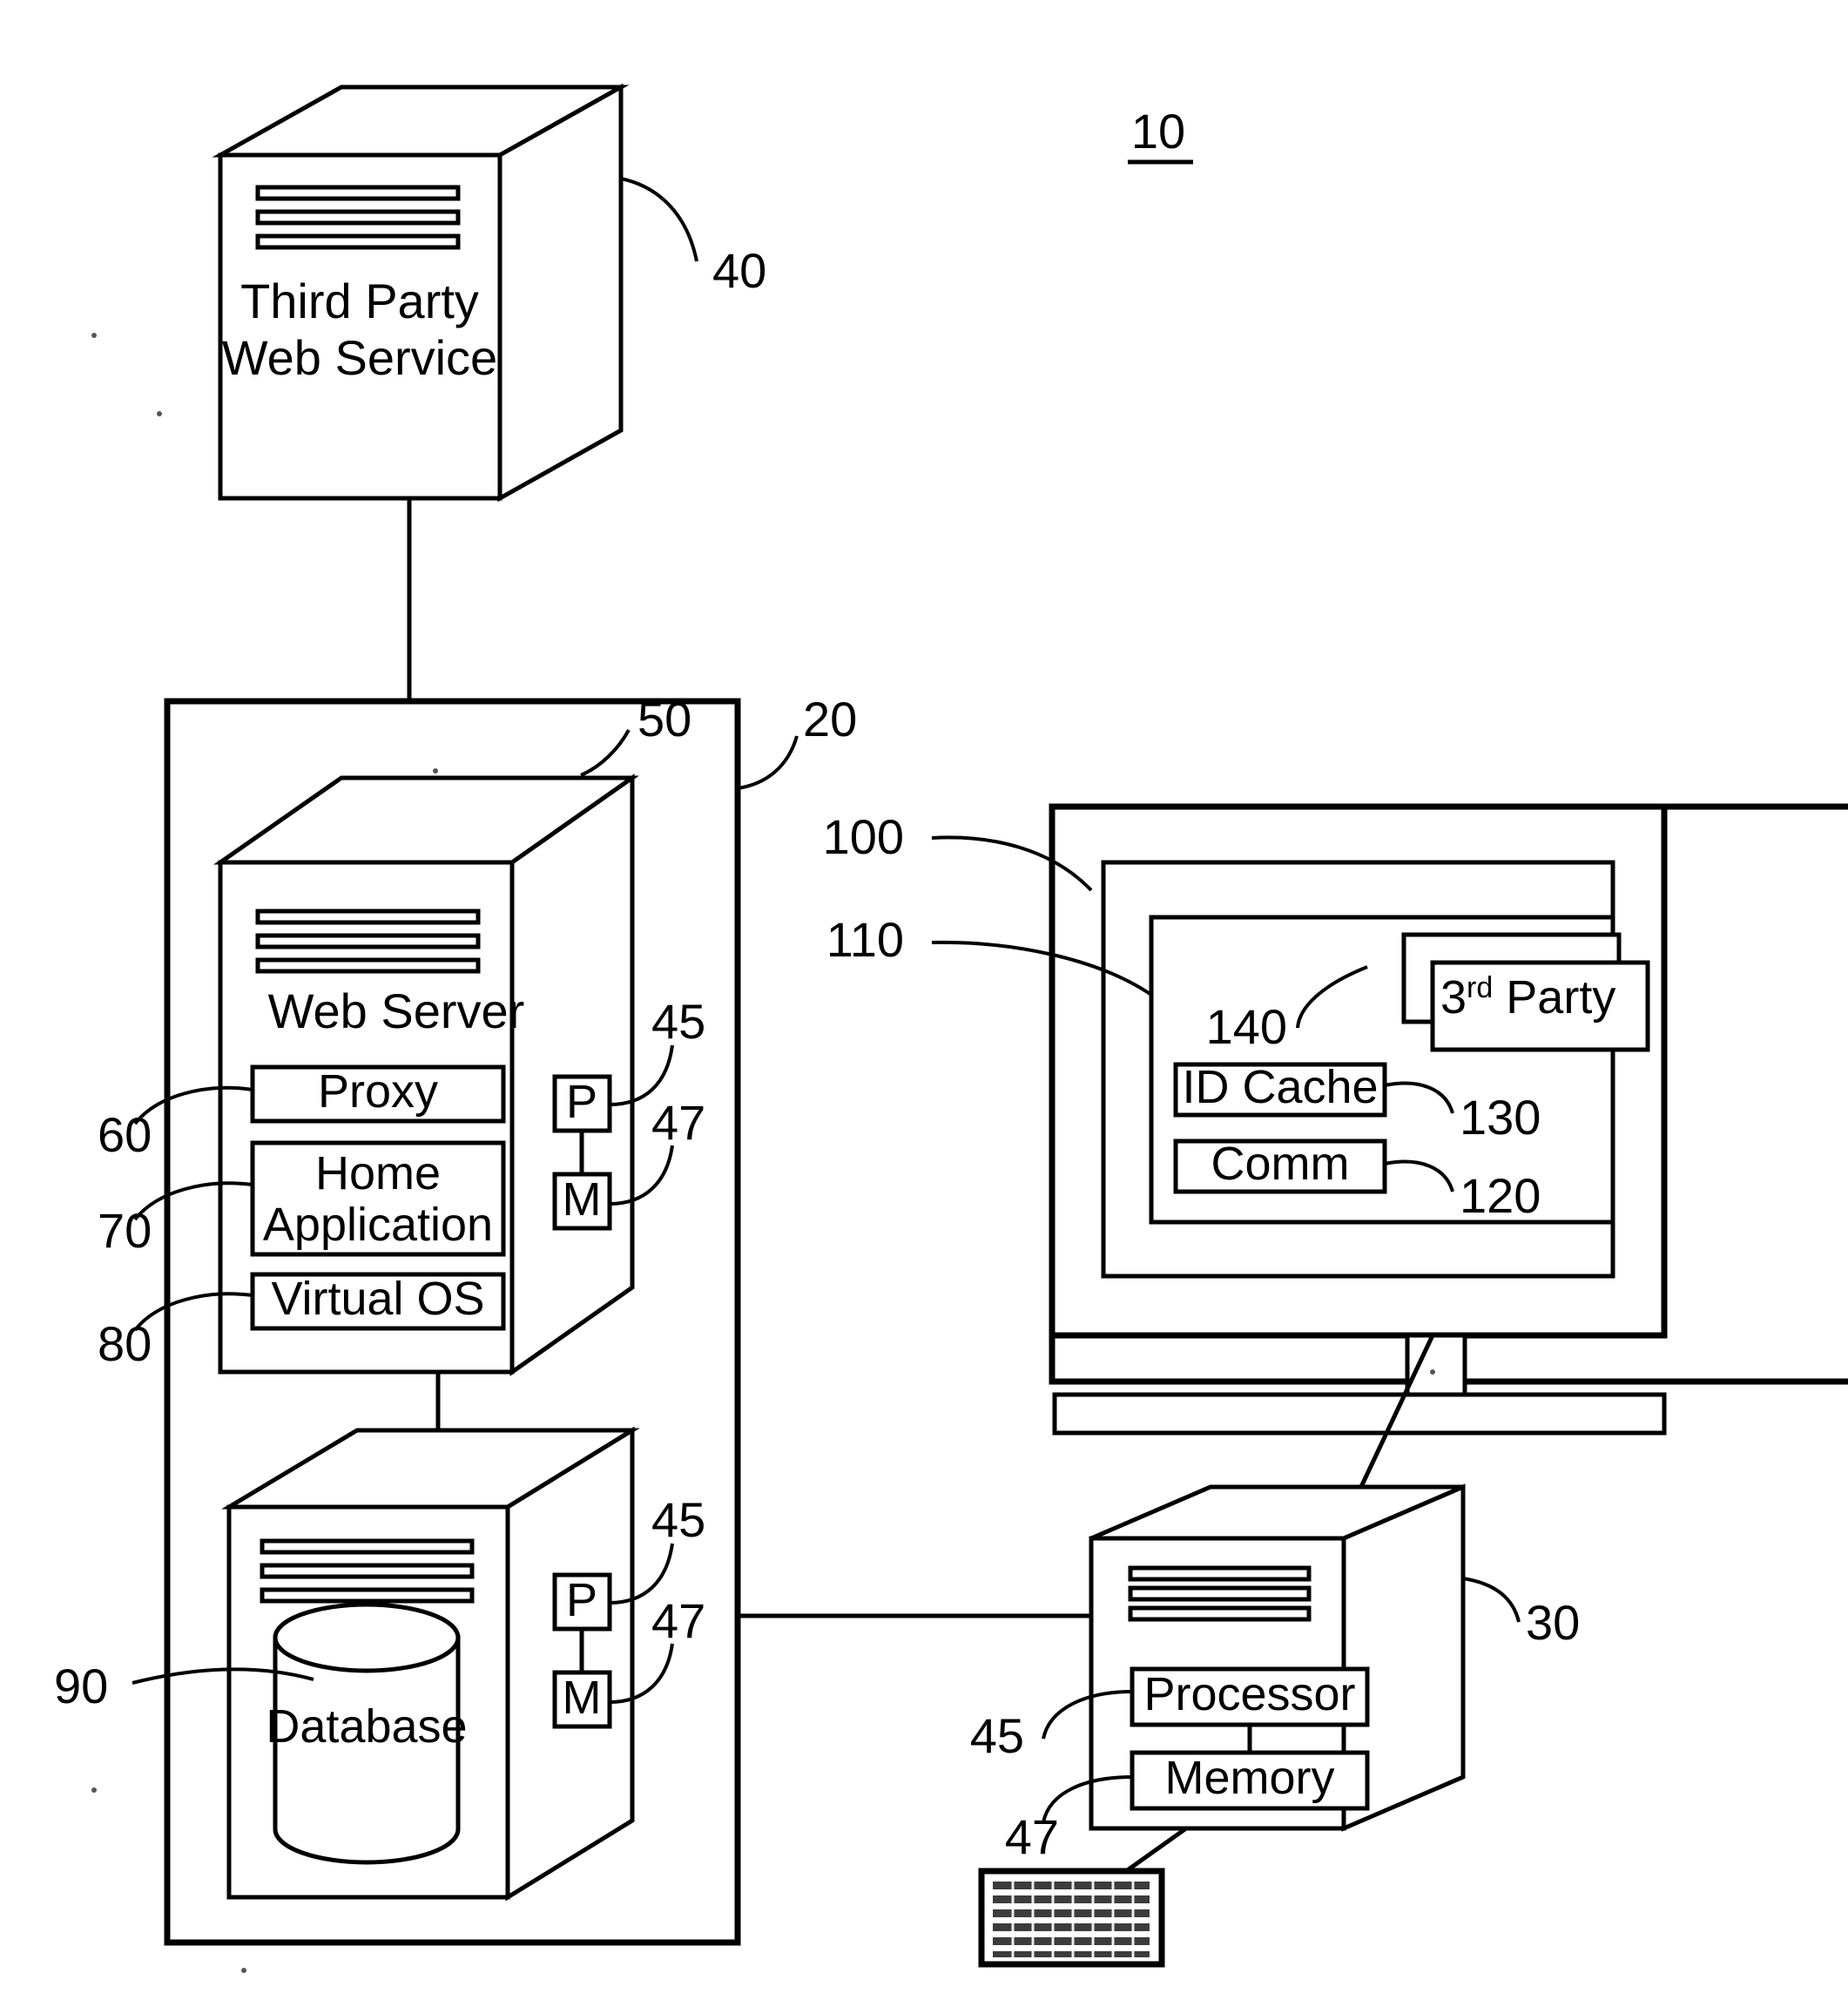 This screenshot has height=2000, width=1848. I want to click on database-side-module-m: M, so click(582, 1699).